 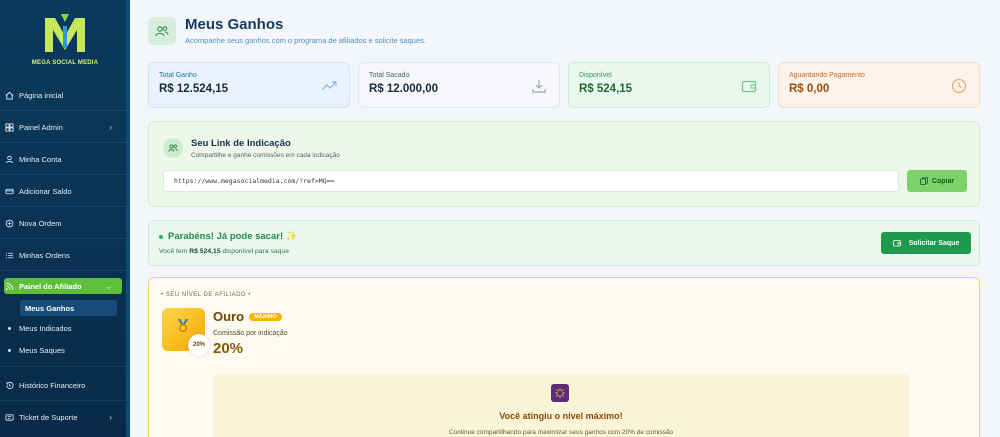 What do you see at coordinates (206, 295) in the screenshot?
I see `level-caption: • SEU NÍVEL DE AFILIADO •` at bounding box center [206, 295].